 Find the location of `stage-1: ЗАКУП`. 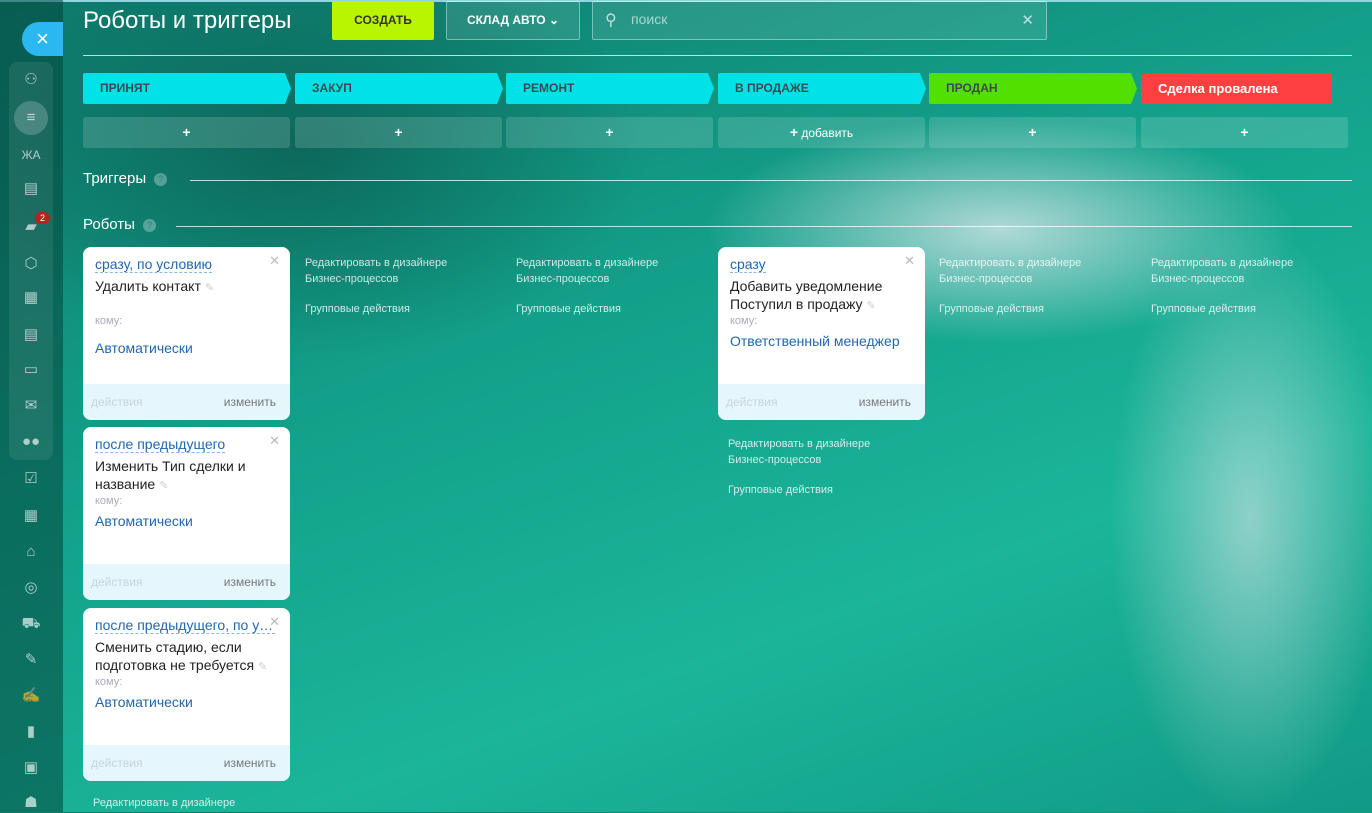

stage-1: ЗАКУП is located at coordinates (399, 88).